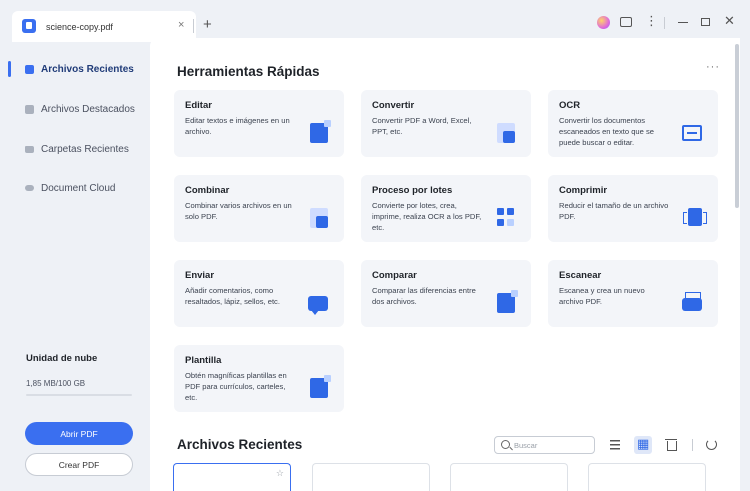  I want to click on close-window-icon: ✕, so click(729, 21).